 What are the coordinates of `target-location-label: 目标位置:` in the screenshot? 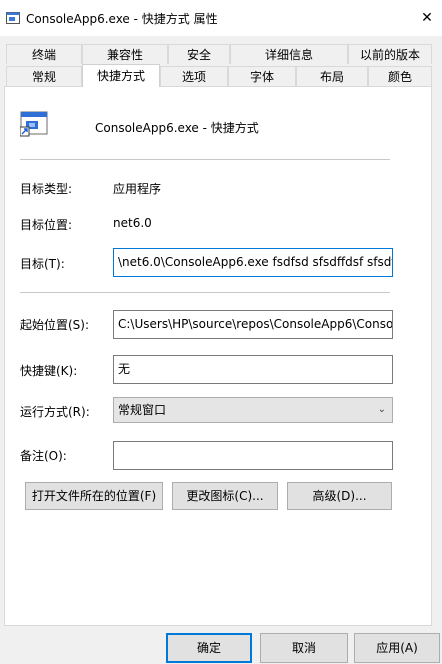 It's located at (46, 225).